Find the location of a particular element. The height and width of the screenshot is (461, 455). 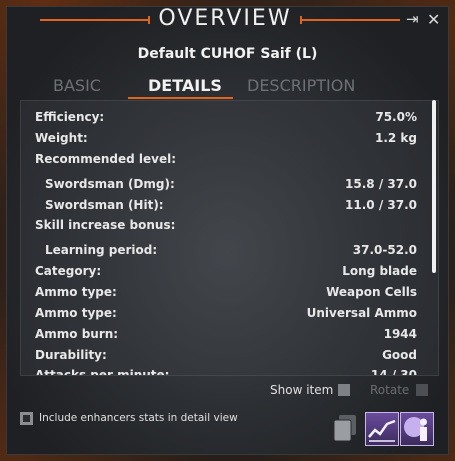

copy-icon is located at coordinates (344, 428).